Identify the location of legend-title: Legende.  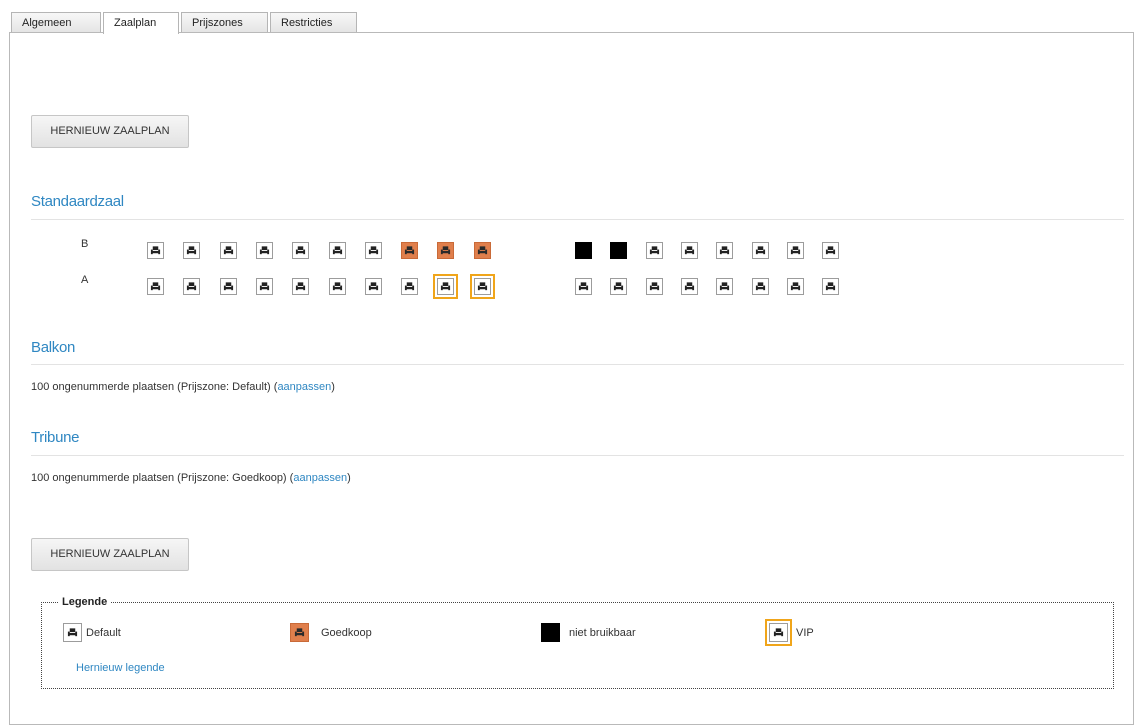
(85, 602).